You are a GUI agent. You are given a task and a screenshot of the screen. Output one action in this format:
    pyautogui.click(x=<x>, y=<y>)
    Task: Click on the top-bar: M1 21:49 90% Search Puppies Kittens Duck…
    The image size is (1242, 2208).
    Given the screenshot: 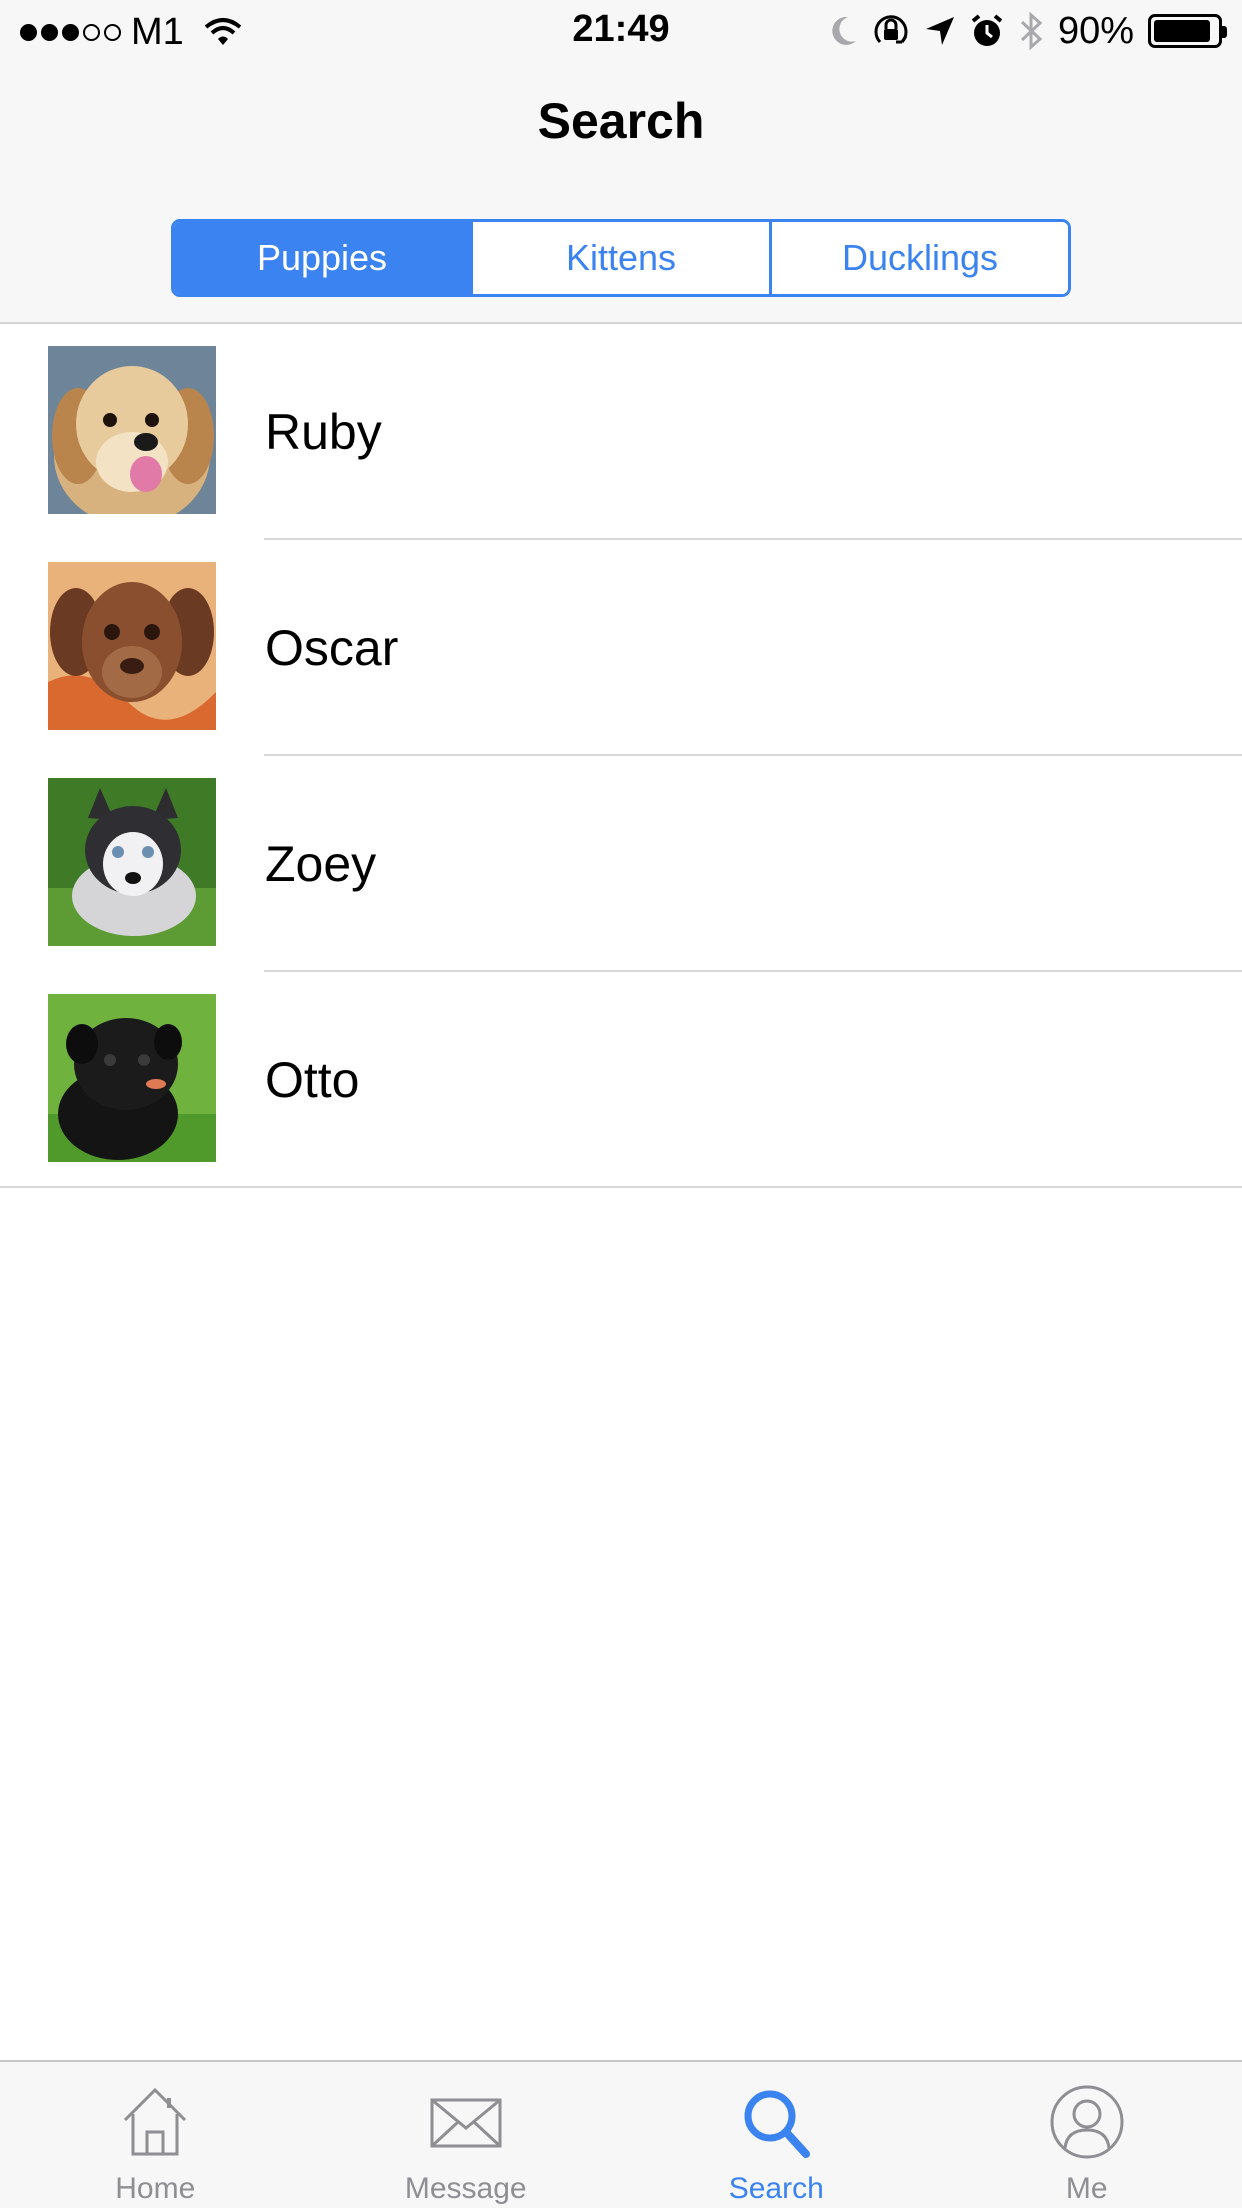 What is the action you would take?
    pyautogui.click(x=621, y=162)
    